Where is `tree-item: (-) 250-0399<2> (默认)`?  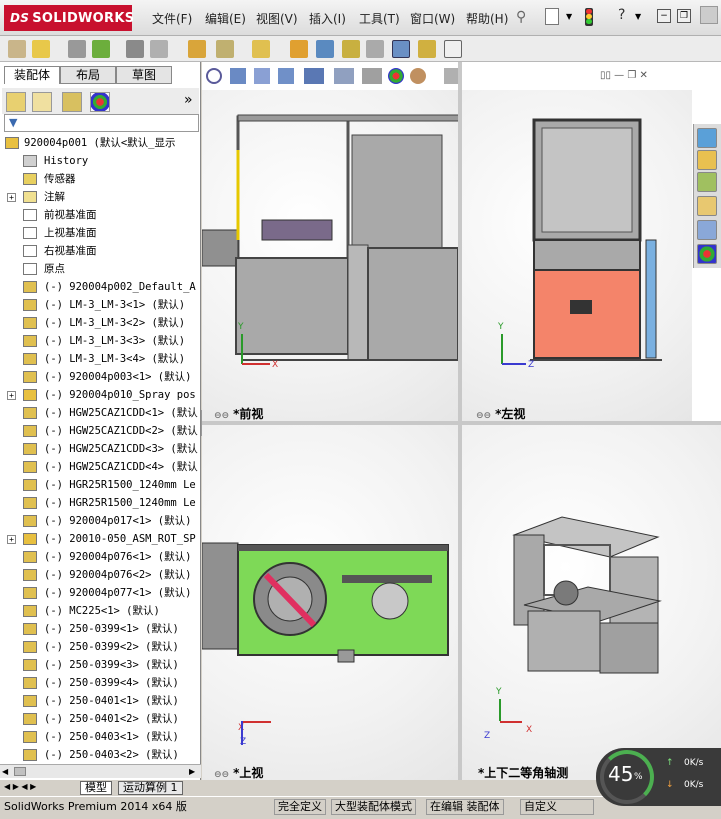
tree-item: (-) 250-0399<2> (默认) is located at coordinates (100, 647).